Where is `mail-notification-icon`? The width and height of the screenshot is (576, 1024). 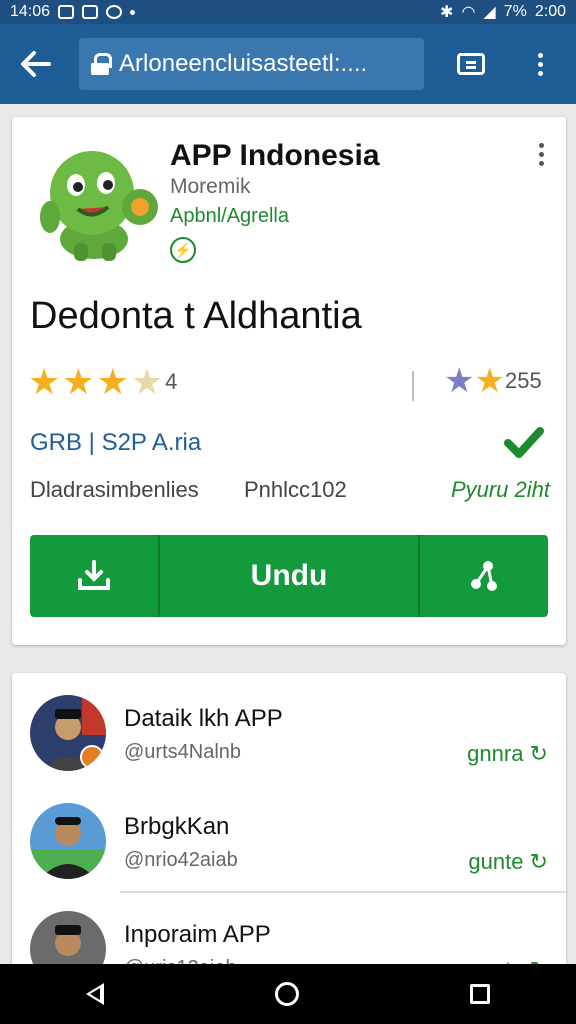 mail-notification-icon is located at coordinates (66, 12).